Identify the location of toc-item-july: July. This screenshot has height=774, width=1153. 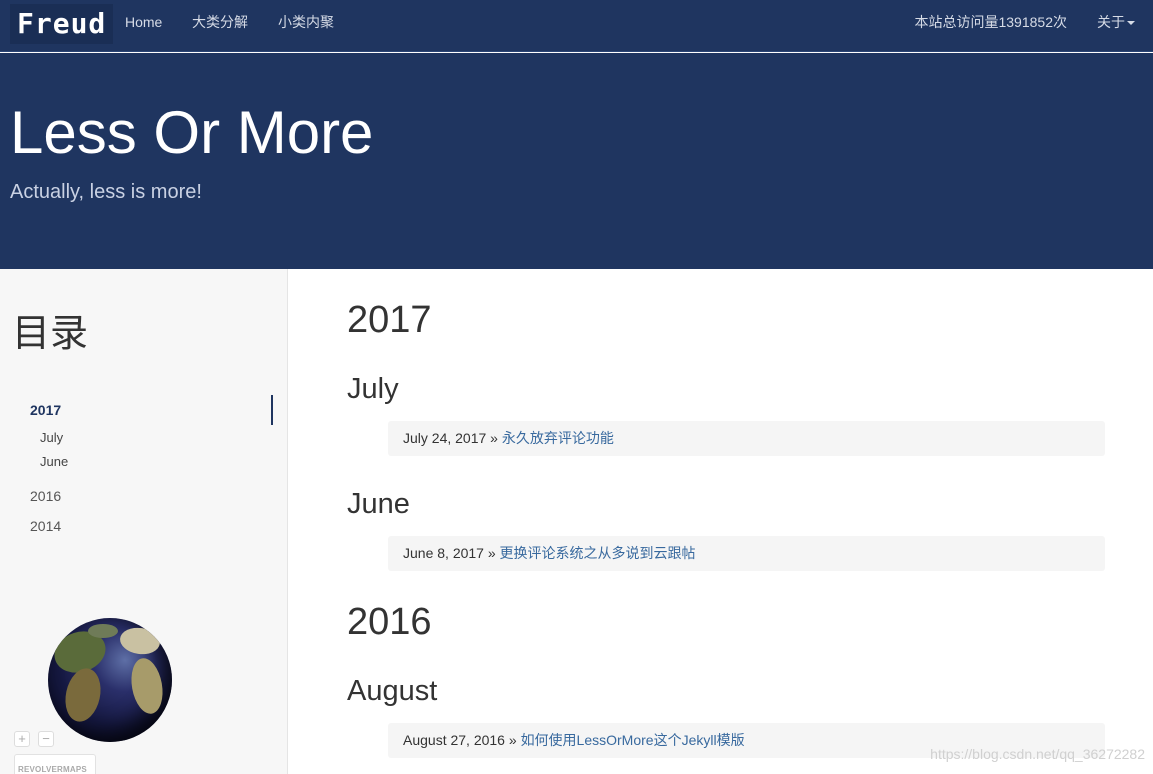
(51, 438).